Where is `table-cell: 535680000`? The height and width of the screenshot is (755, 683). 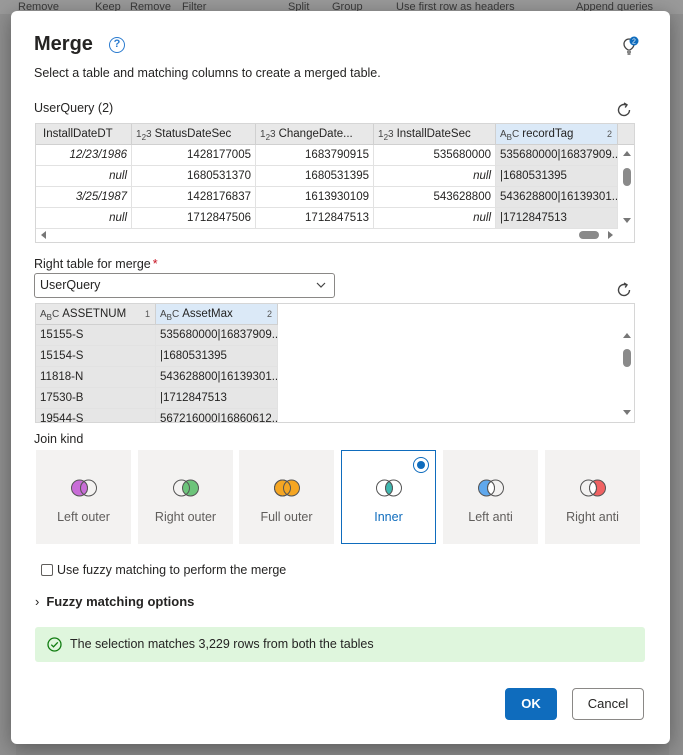
table-cell: 535680000 is located at coordinates (435, 155).